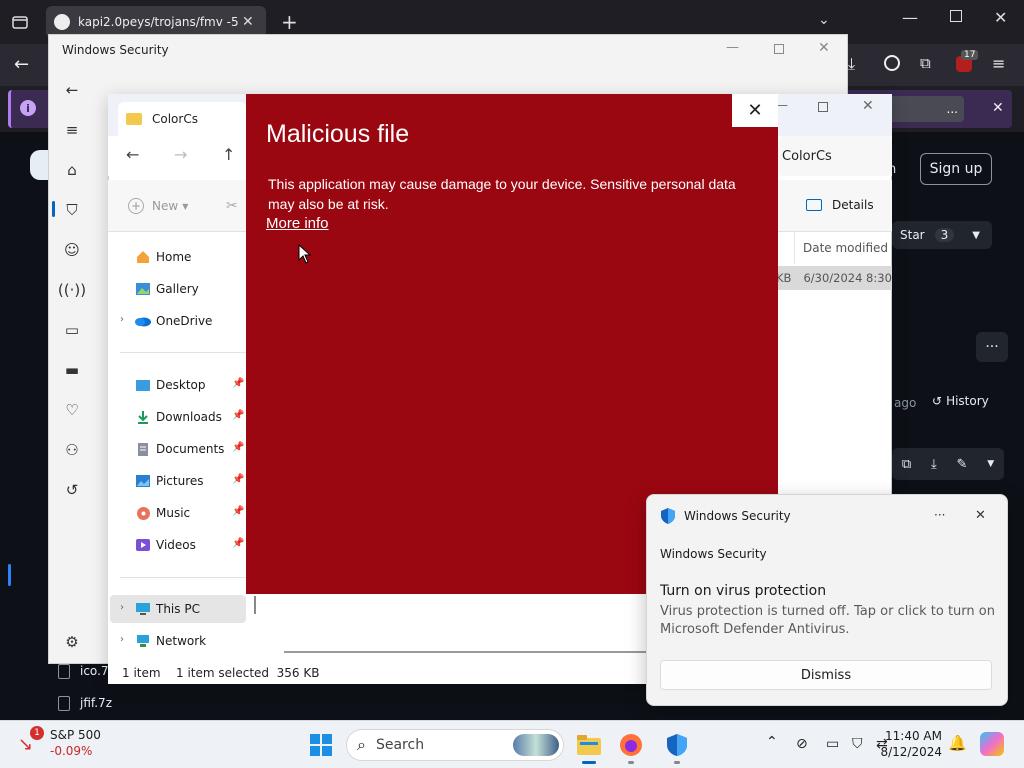 The height and width of the screenshot is (768, 1024). What do you see at coordinates (72, 450) in the screenshot?
I see `family-icon: ⚇` at bounding box center [72, 450].